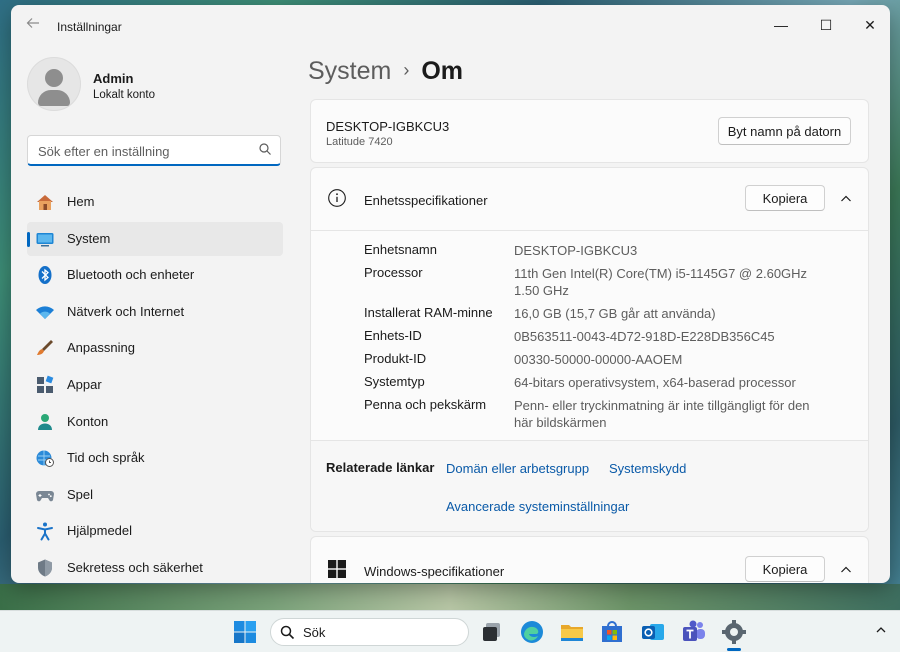 The width and height of the screenshot is (900, 652). I want to click on sidebar-item-label: Hjälpmedel, so click(100, 531).